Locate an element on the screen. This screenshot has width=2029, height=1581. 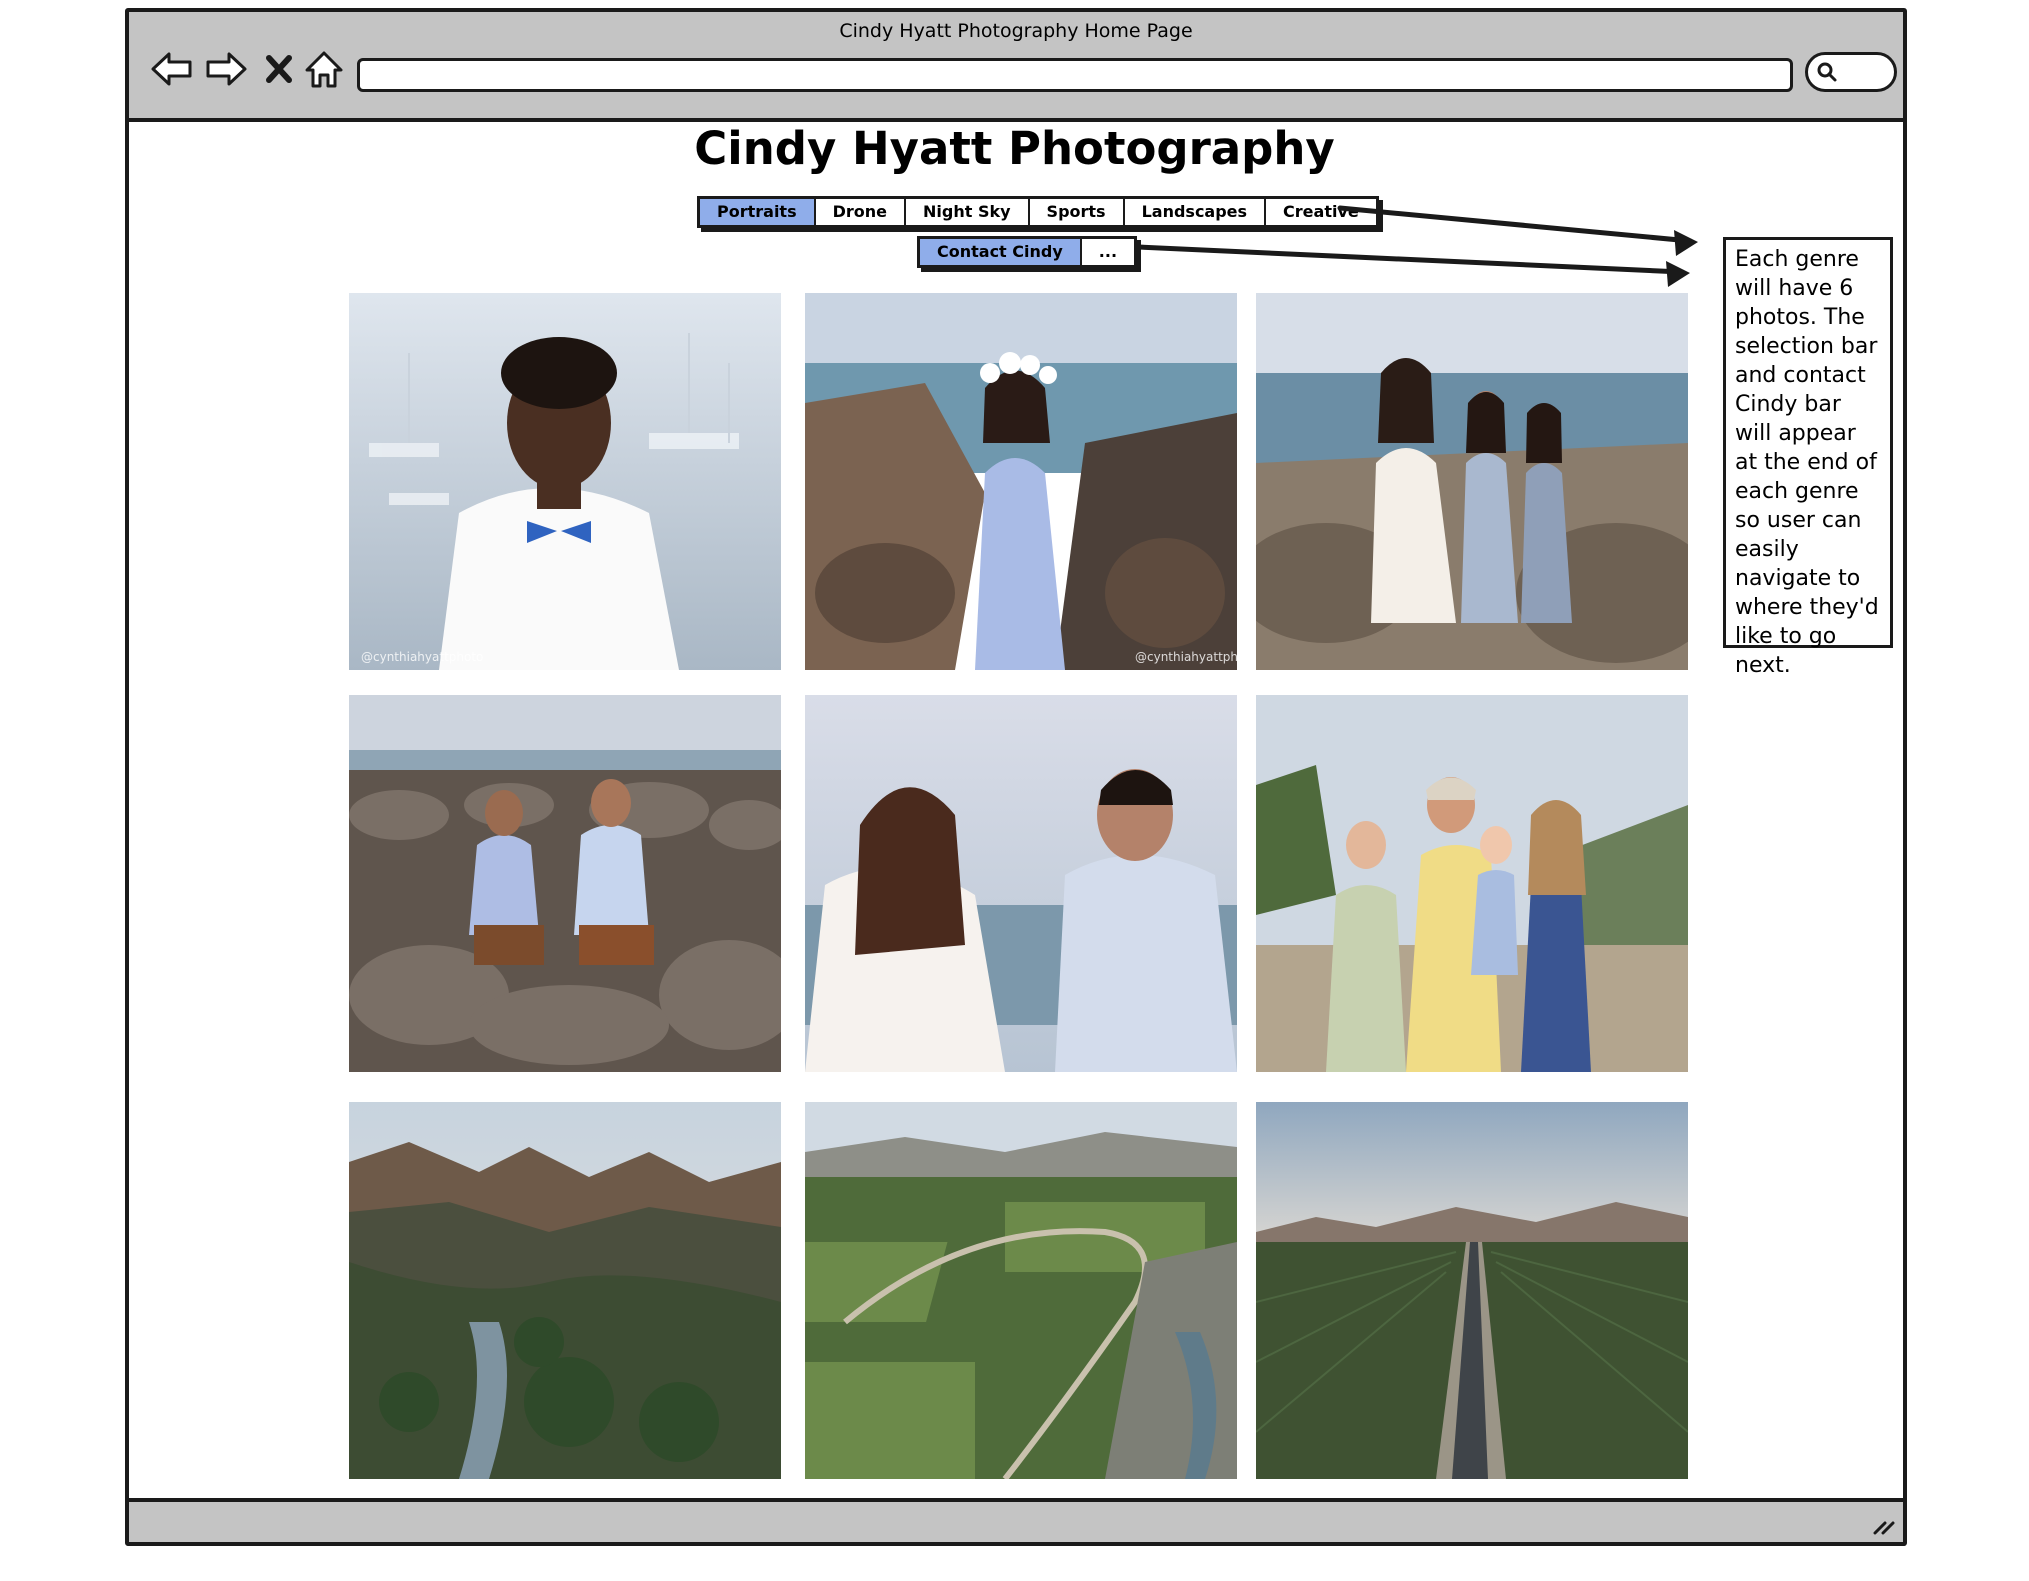
photo-road-vineyards is located at coordinates (1472, 1290).